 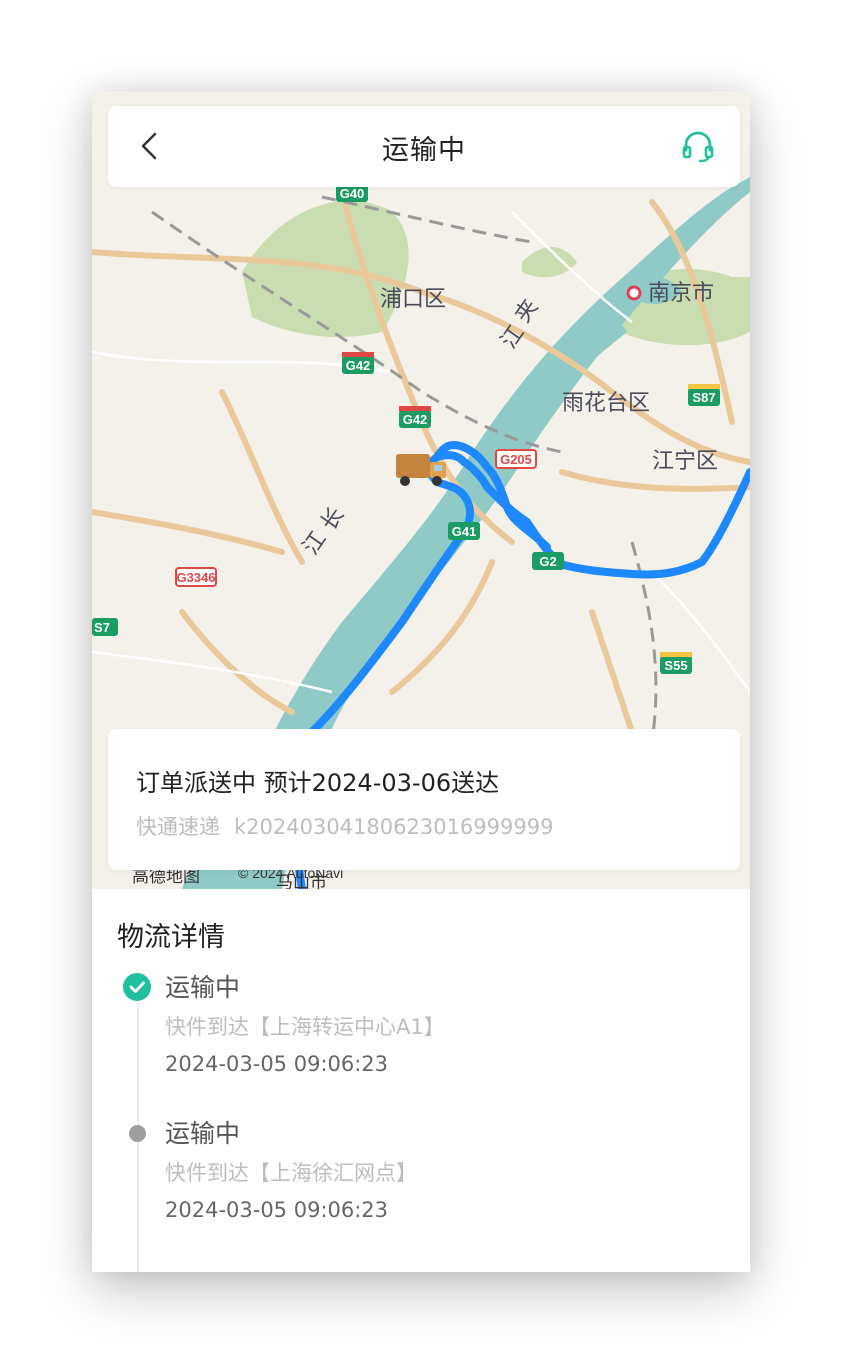 I want to click on svg-text: 江宁区, so click(x=685, y=460).